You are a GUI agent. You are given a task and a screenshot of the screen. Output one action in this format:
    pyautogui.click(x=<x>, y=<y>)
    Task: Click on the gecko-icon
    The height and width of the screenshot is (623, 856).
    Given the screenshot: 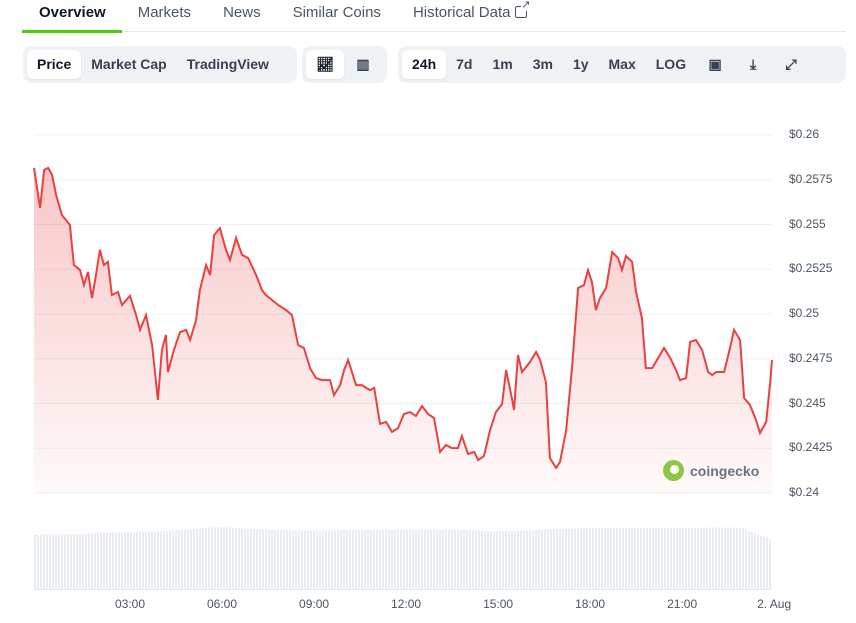 What is the action you would take?
    pyautogui.click(x=673, y=470)
    